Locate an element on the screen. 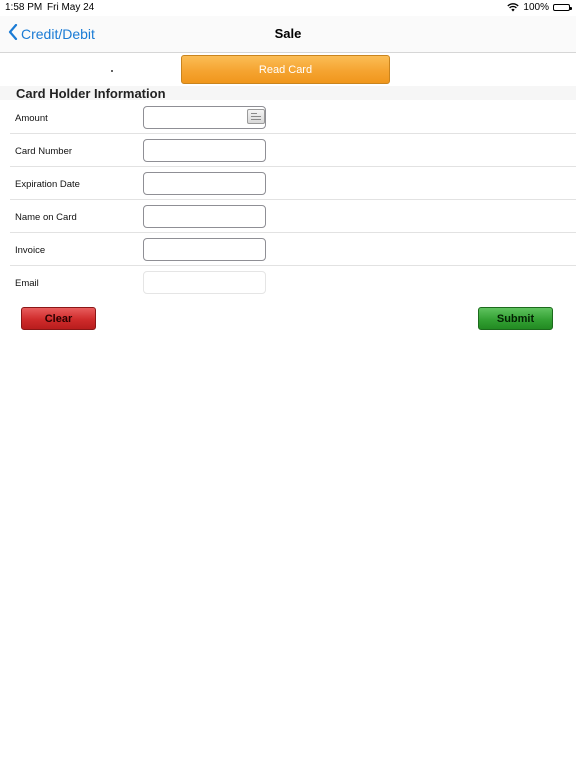 This screenshot has width=576, height=768. form-row-invoice: Invoice is located at coordinates (288, 249).